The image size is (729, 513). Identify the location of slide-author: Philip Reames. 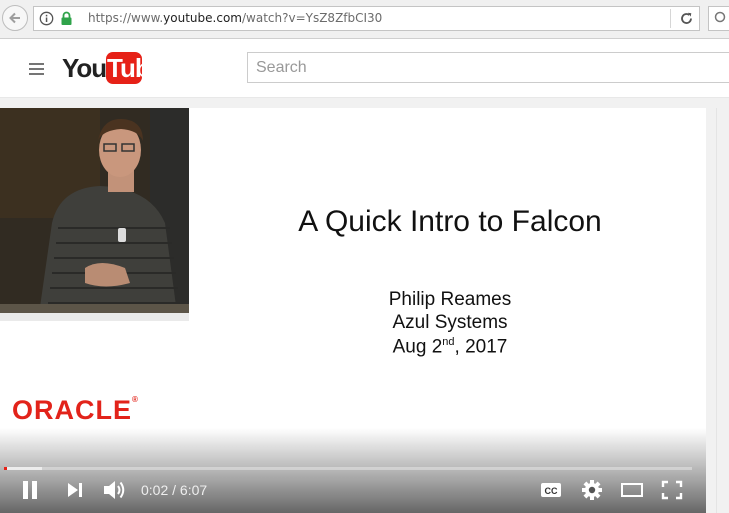
(450, 299).